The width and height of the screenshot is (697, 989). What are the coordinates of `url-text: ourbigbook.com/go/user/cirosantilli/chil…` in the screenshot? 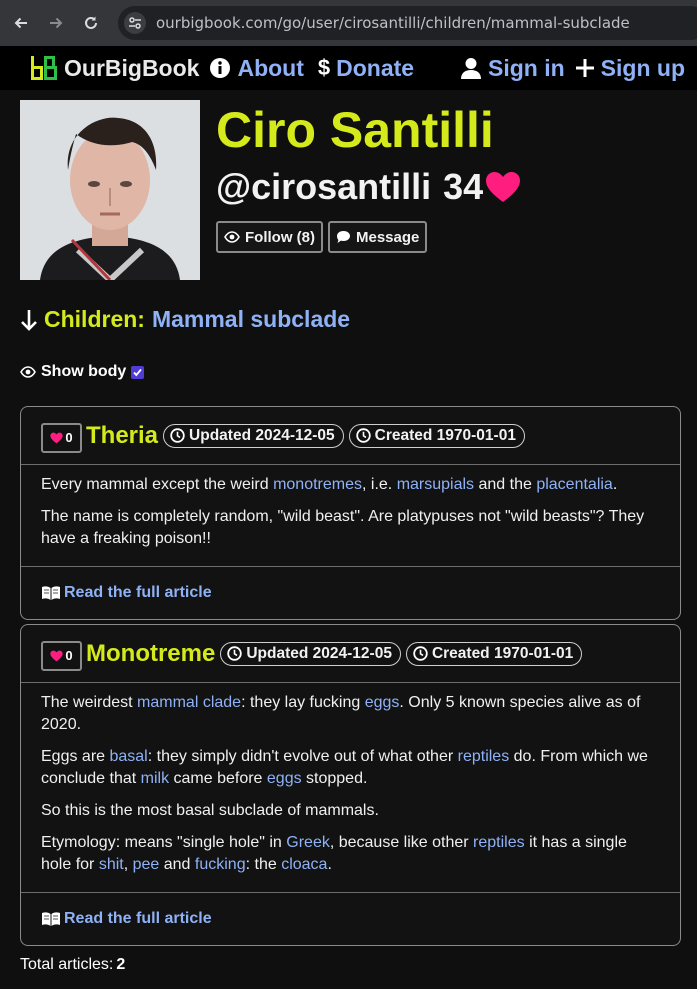 It's located at (393, 23).